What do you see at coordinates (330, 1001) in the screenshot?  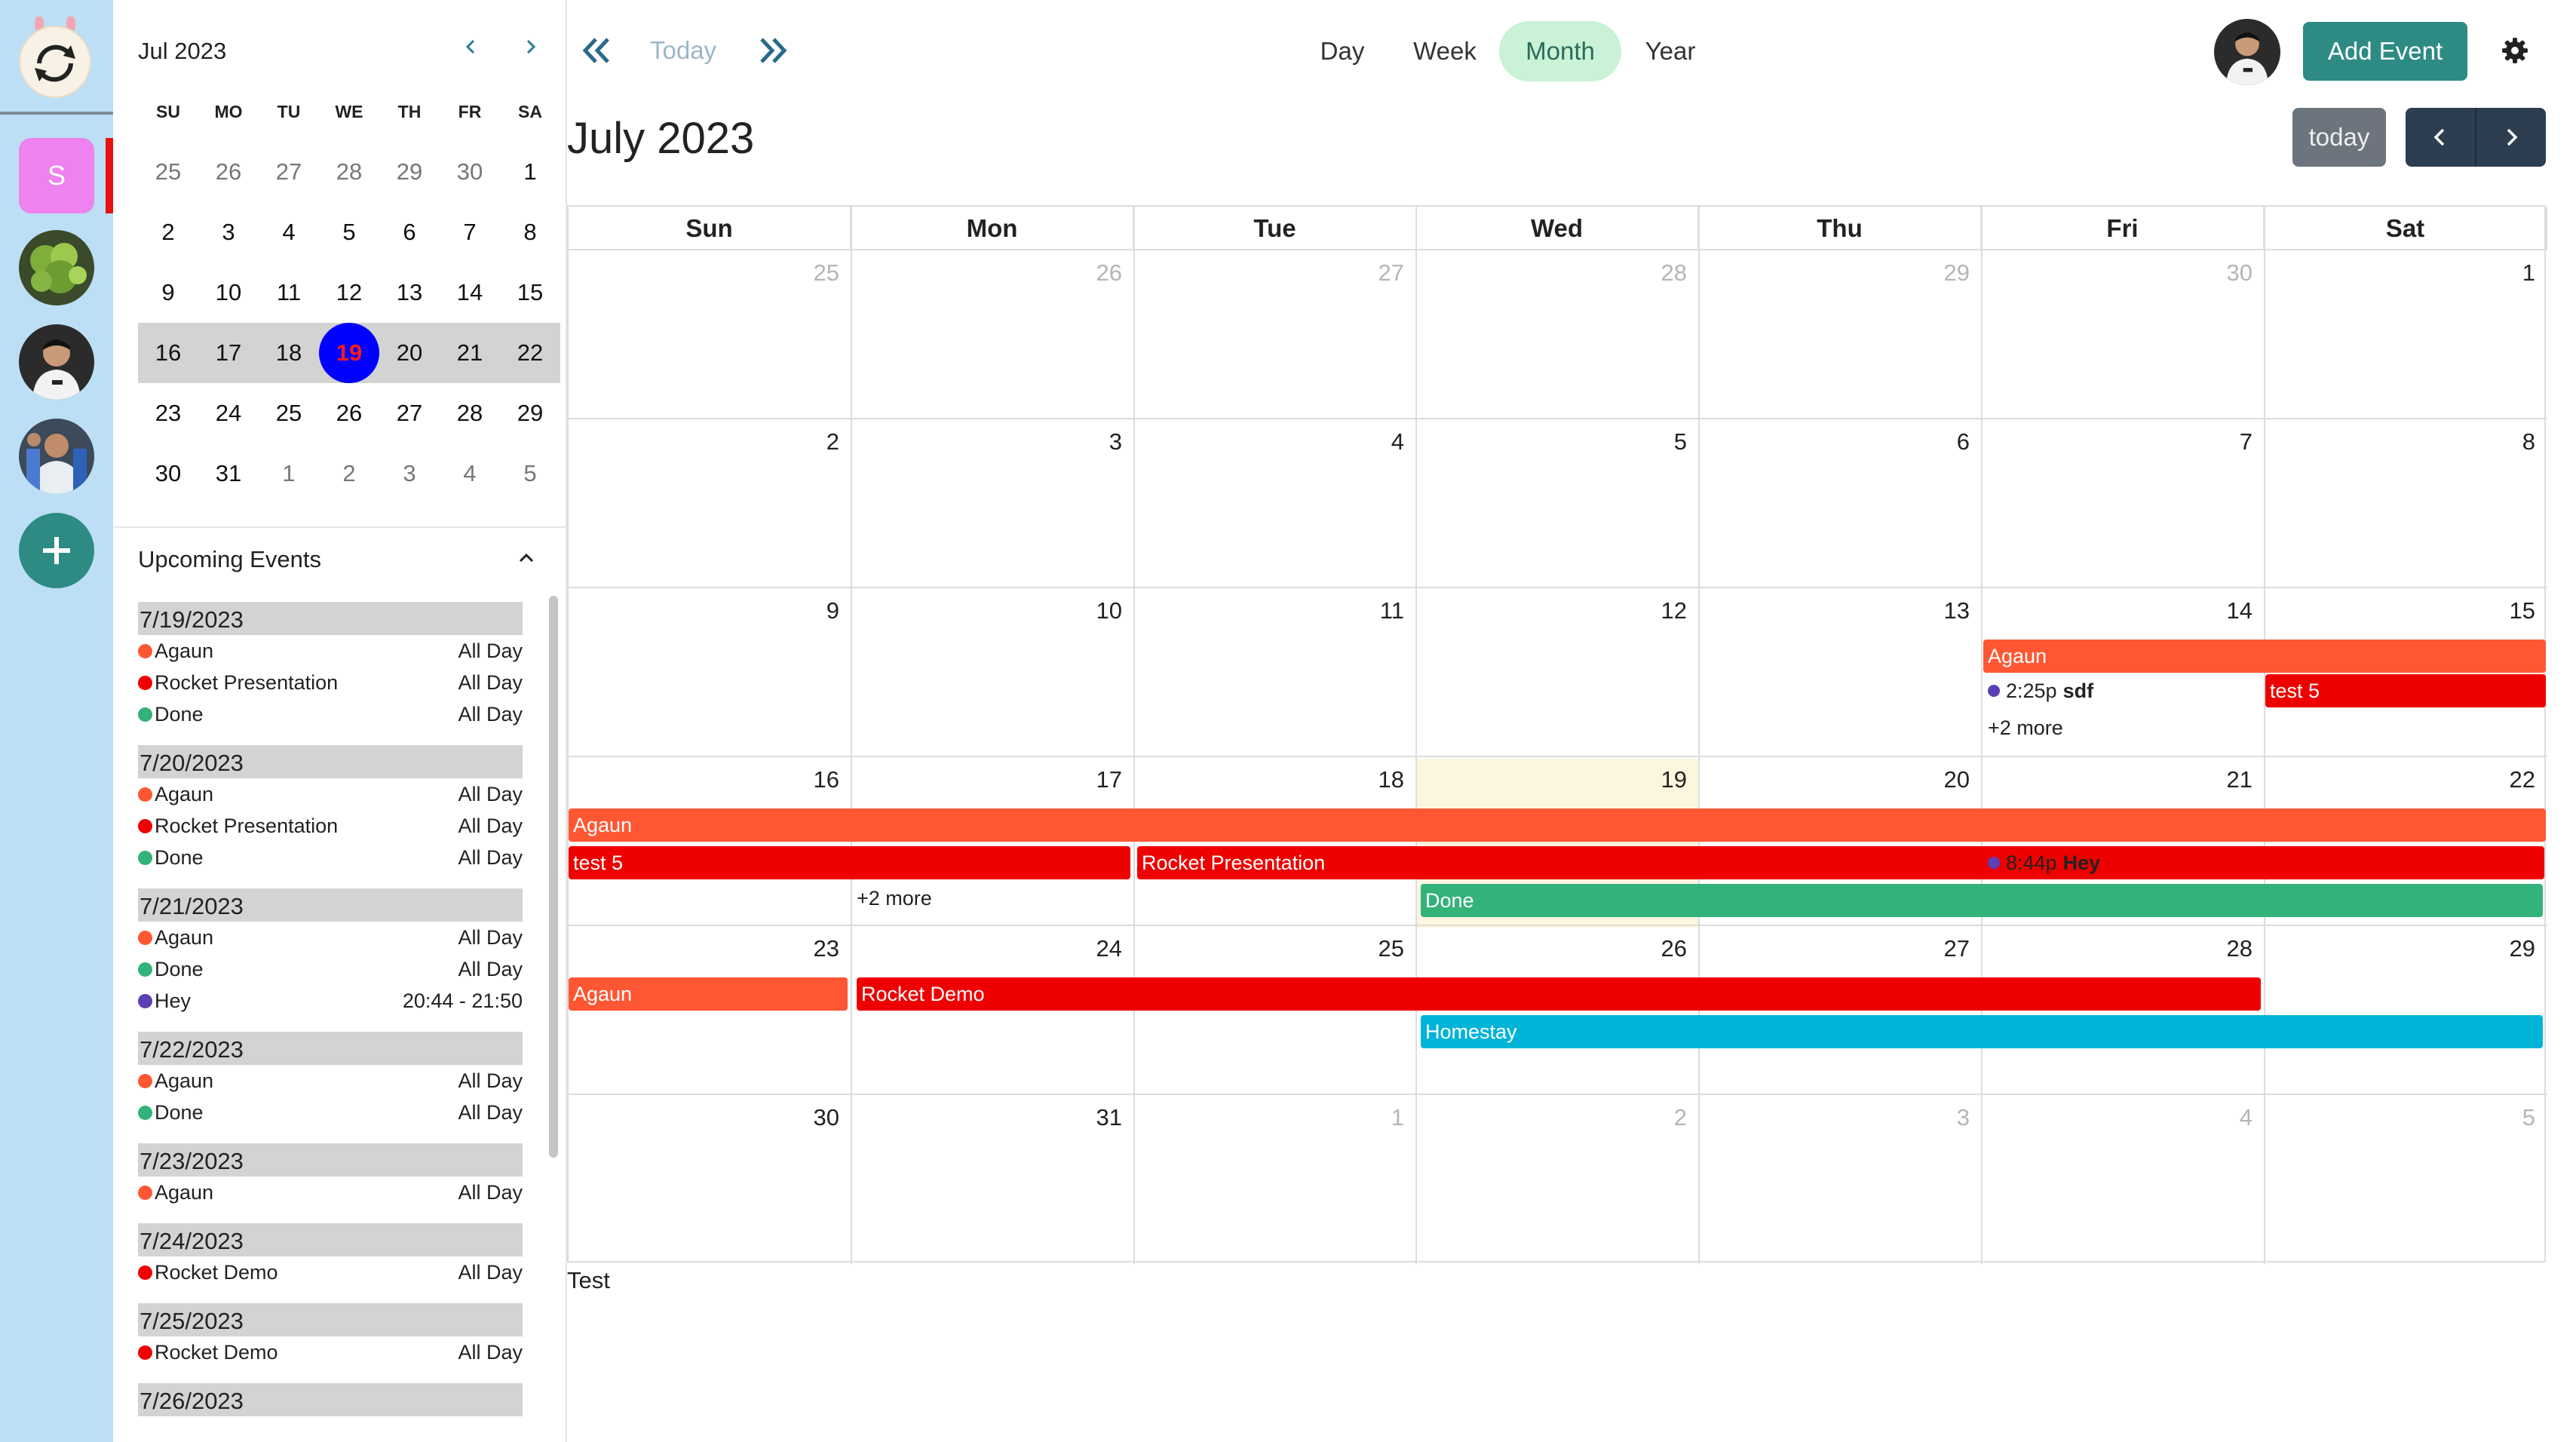 I see `upcoming-event-item: Hey 20:44 - 21:50` at bounding box center [330, 1001].